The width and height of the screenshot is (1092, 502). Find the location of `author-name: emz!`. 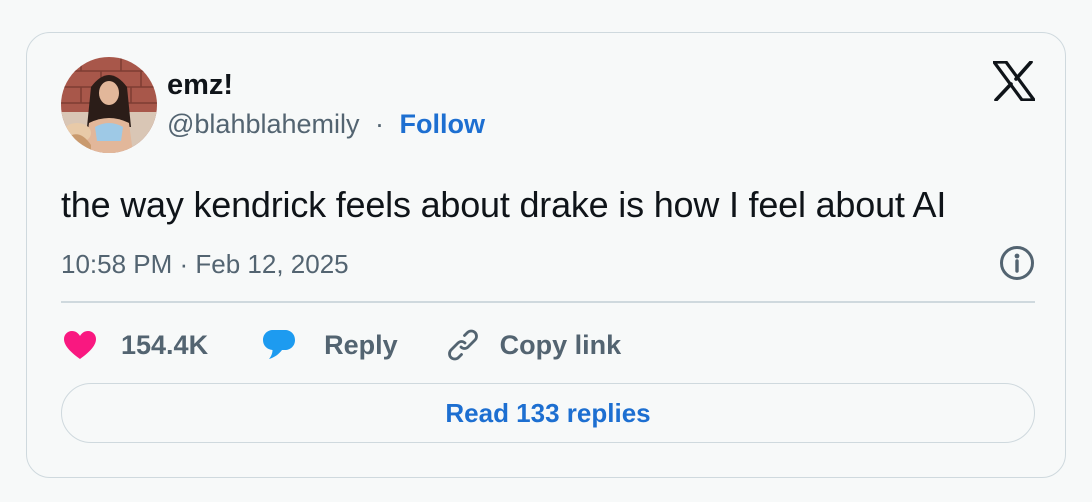

author-name: emz! is located at coordinates (200, 85).